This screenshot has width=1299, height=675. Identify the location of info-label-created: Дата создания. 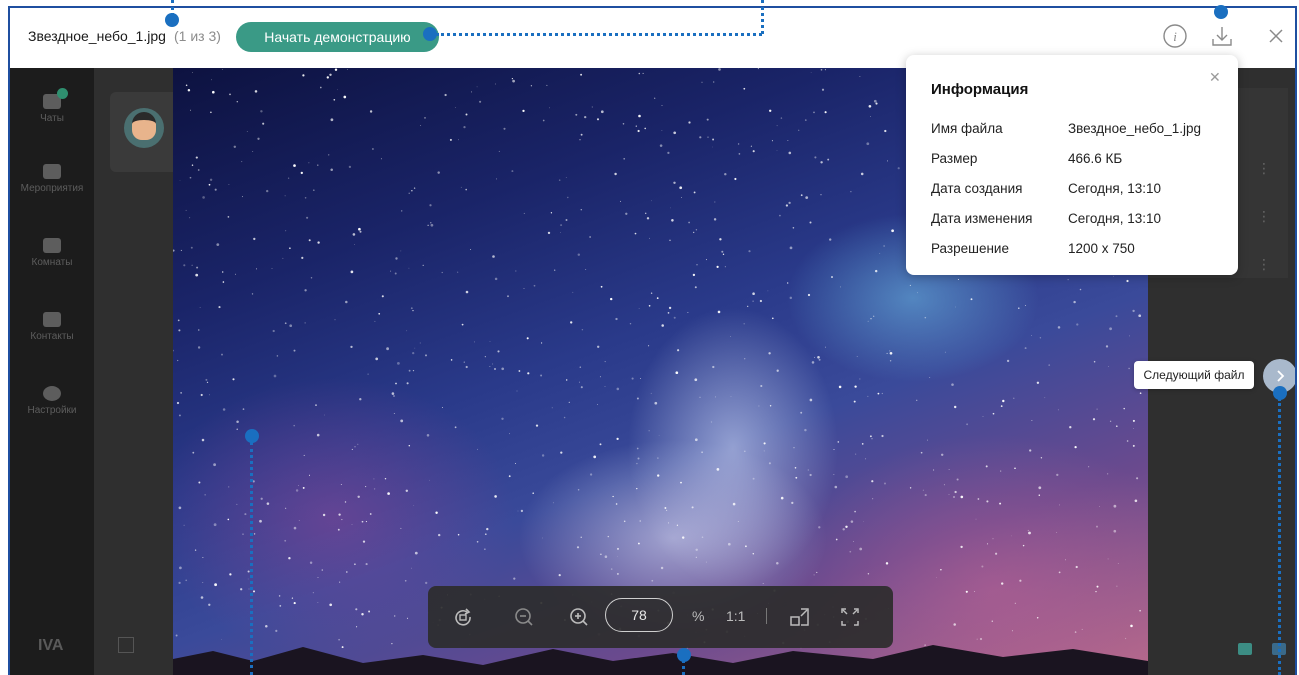
(977, 188).